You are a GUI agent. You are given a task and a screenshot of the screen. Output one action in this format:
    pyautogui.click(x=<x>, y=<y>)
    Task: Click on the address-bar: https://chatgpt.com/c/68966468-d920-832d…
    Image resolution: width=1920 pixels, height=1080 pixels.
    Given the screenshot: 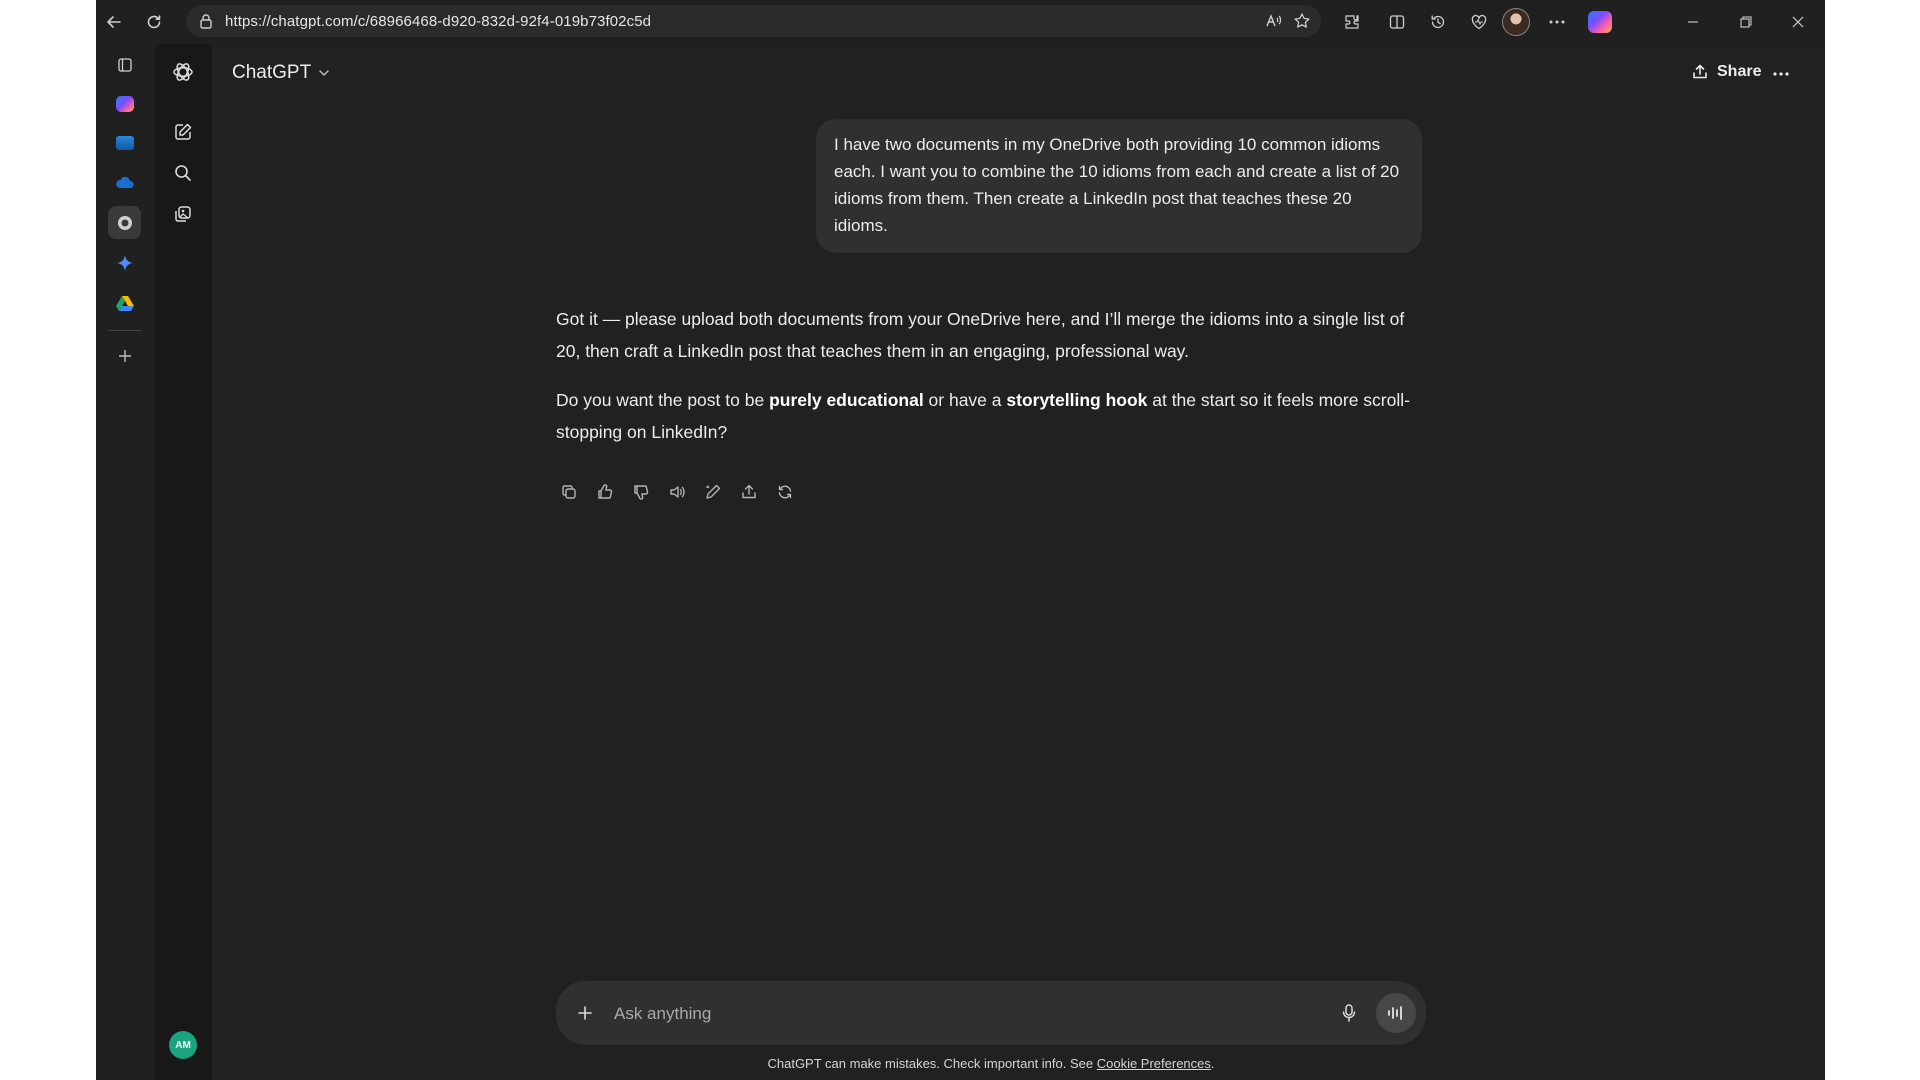 What is the action you would take?
    pyautogui.click(x=753, y=21)
    